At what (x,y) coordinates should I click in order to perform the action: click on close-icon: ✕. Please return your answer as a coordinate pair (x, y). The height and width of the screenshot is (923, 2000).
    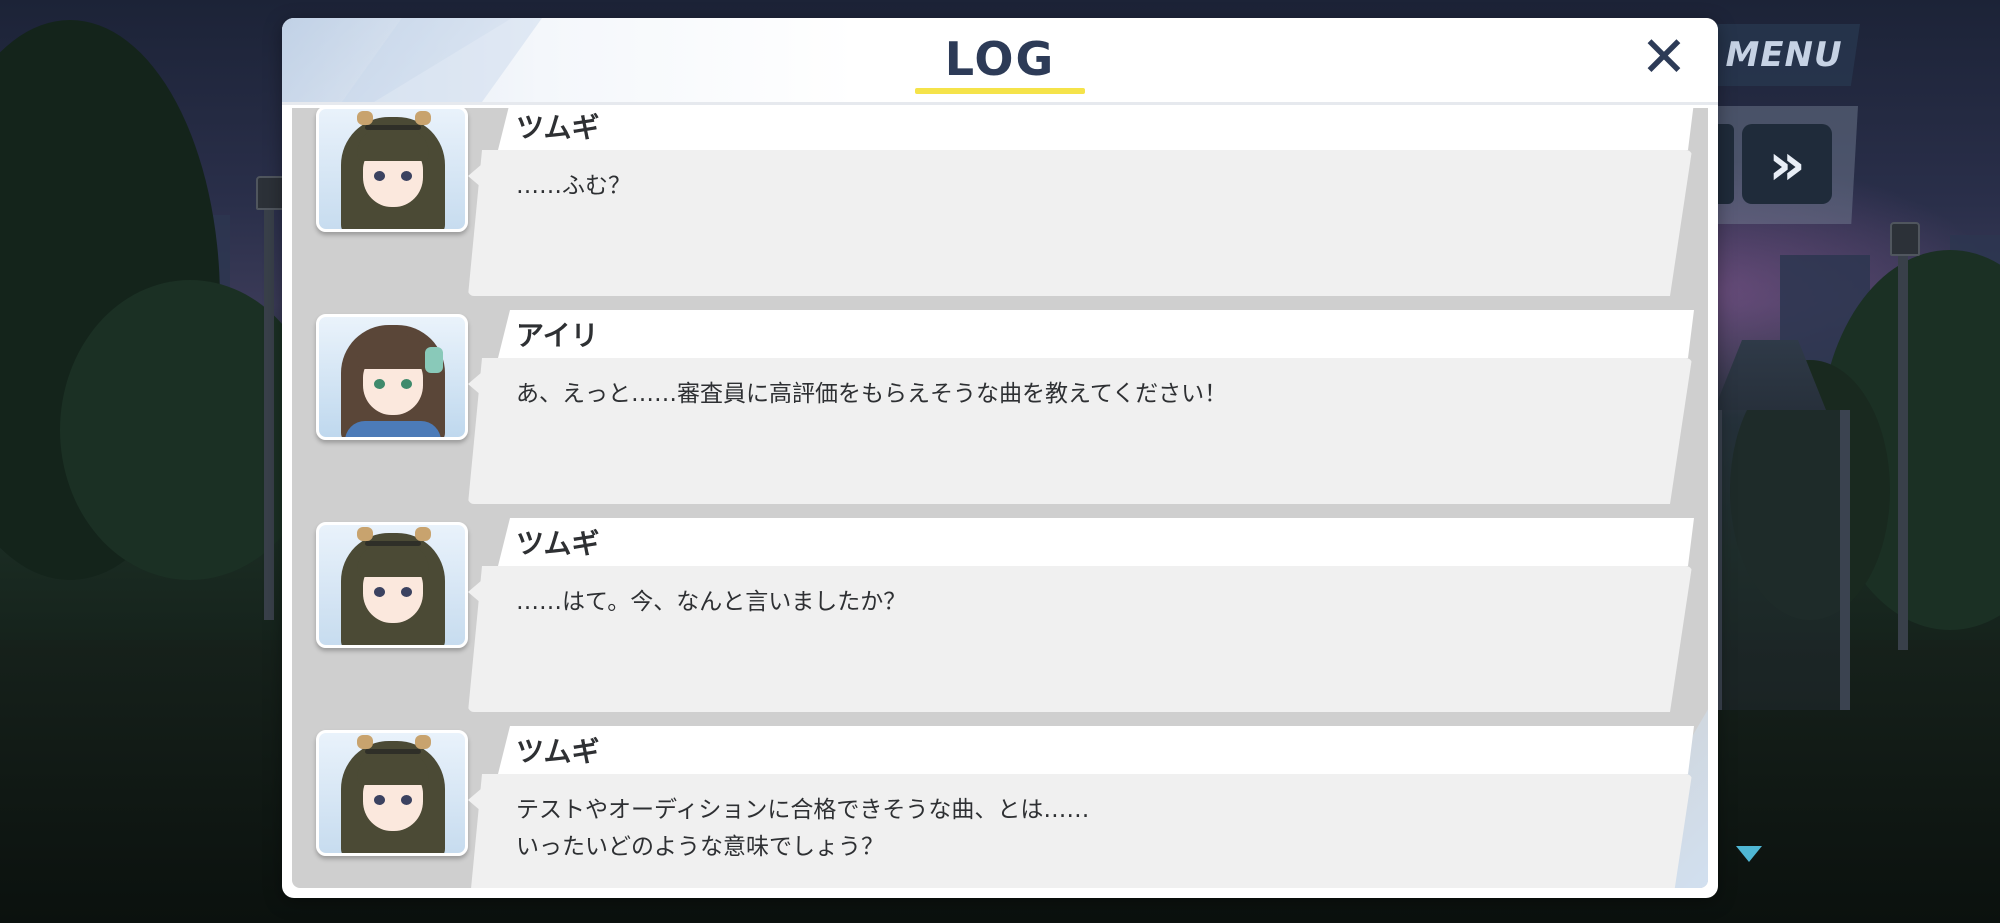
    Looking at the image, I should click on (1664, 57).